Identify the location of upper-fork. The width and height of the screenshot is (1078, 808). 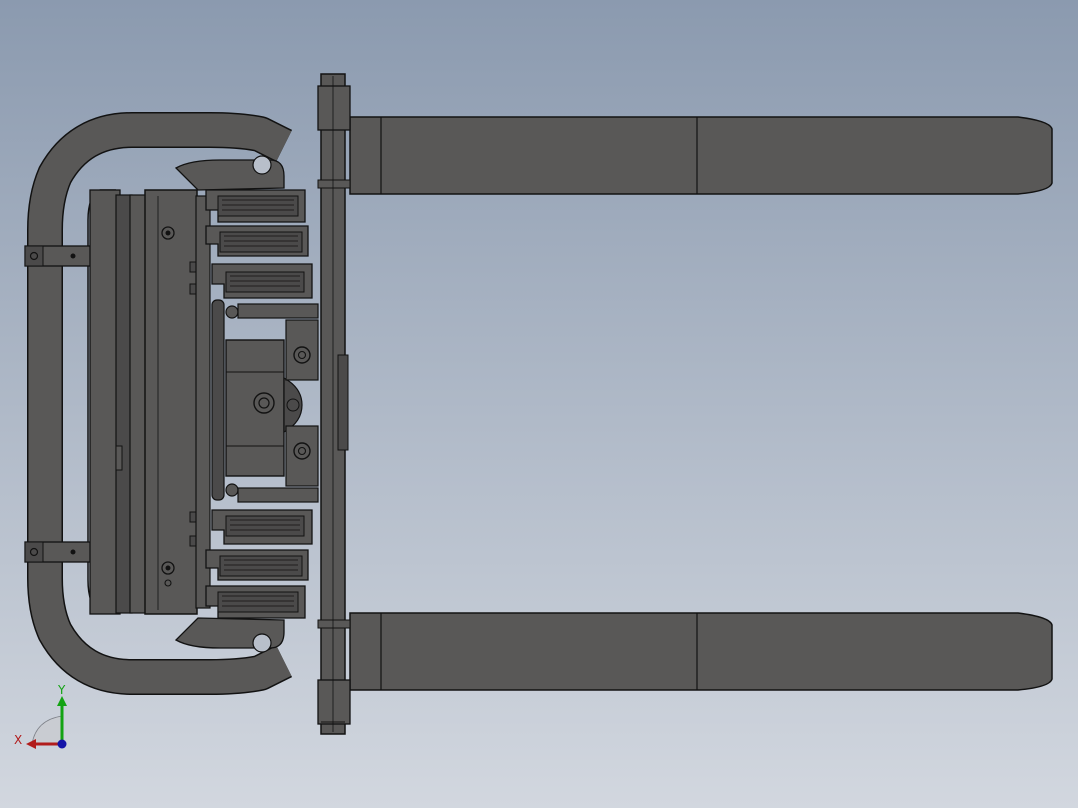
(701, 155).